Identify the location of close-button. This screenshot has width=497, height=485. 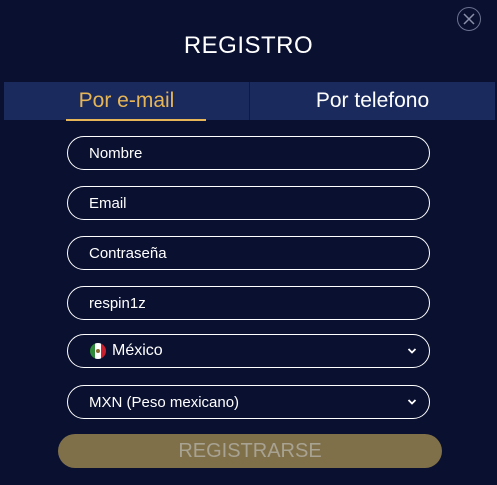
(469, 19).